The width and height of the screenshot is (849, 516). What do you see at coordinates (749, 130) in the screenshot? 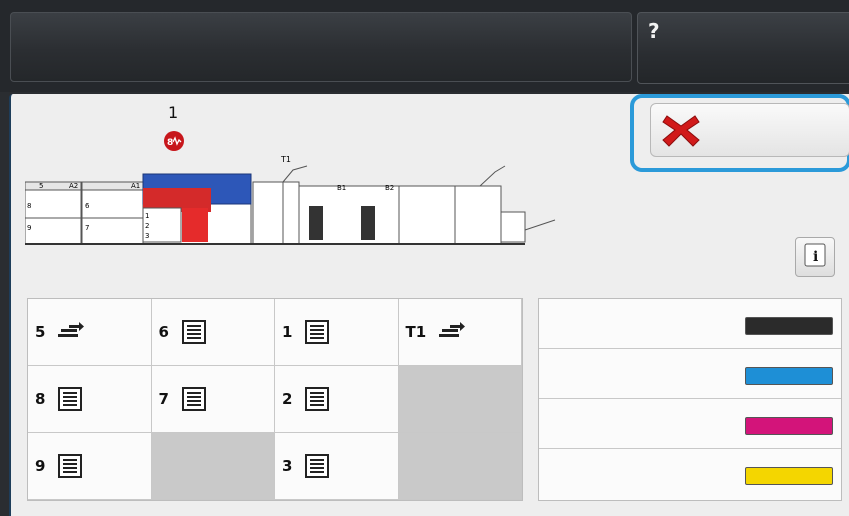
I see `cancel-button` at bounding box center [749, 130].